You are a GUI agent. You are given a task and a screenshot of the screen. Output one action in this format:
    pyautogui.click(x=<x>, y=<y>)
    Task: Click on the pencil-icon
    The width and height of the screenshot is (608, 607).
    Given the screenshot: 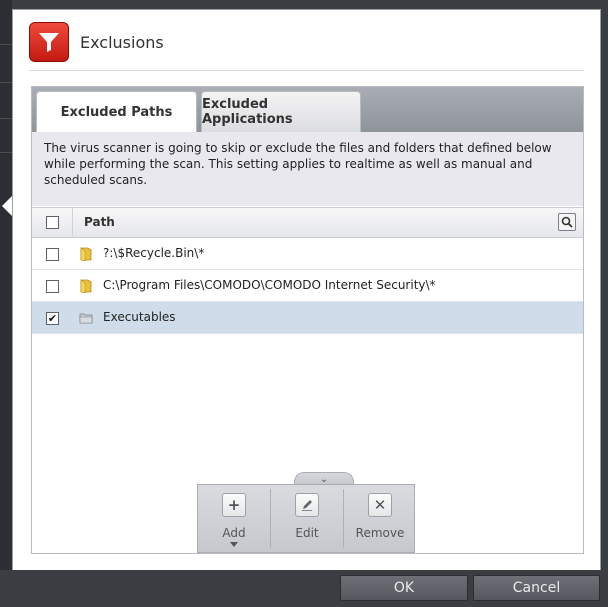 What is the action you would take?
    pyautogui.click(x=307, y=505)
    